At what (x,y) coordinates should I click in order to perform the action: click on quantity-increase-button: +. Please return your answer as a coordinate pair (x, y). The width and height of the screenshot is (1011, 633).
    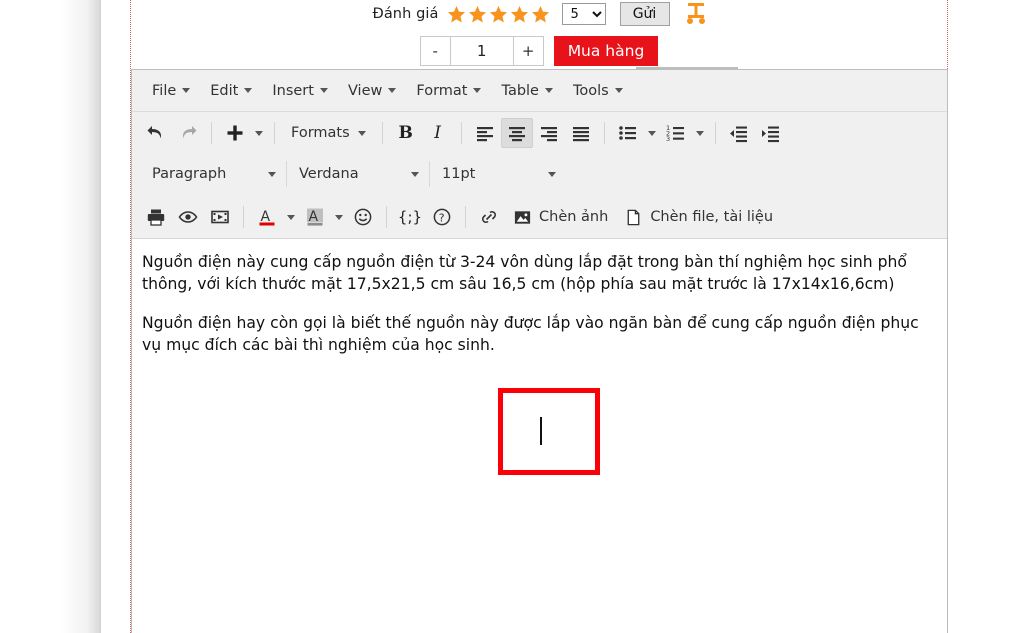
    Looking at the image, I should click on (528, 51).